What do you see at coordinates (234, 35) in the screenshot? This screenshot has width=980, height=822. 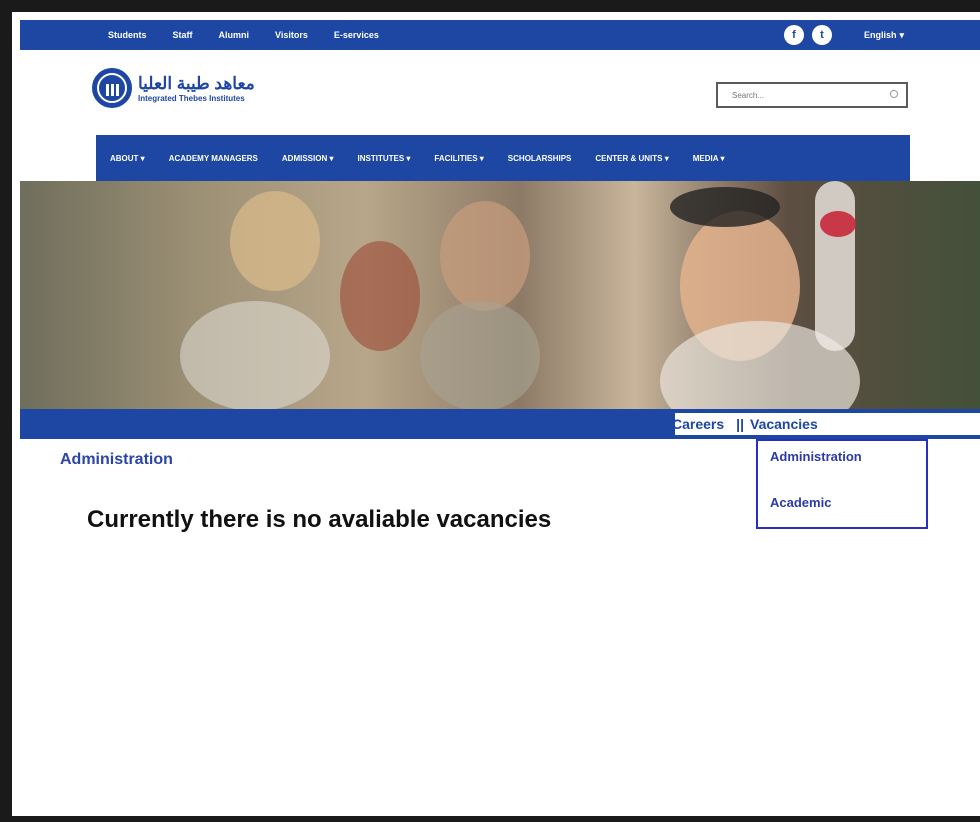 I see `top-link-alumni: Alumni` at bounding box center [234, 35].